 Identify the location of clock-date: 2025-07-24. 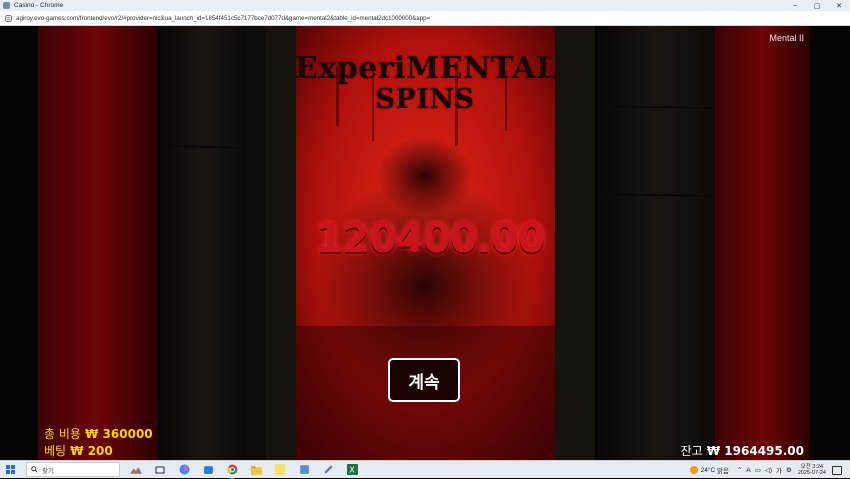
(811, 473).